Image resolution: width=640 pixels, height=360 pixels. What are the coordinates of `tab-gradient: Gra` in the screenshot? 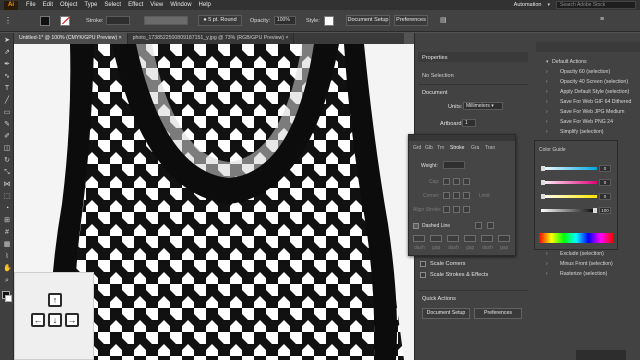 It's located at (475, 148).